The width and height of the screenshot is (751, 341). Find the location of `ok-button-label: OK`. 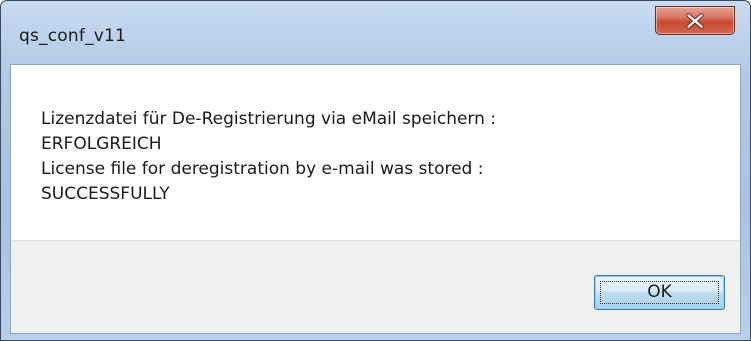

ok-button-label: OK is located at coordinates (659, 292).